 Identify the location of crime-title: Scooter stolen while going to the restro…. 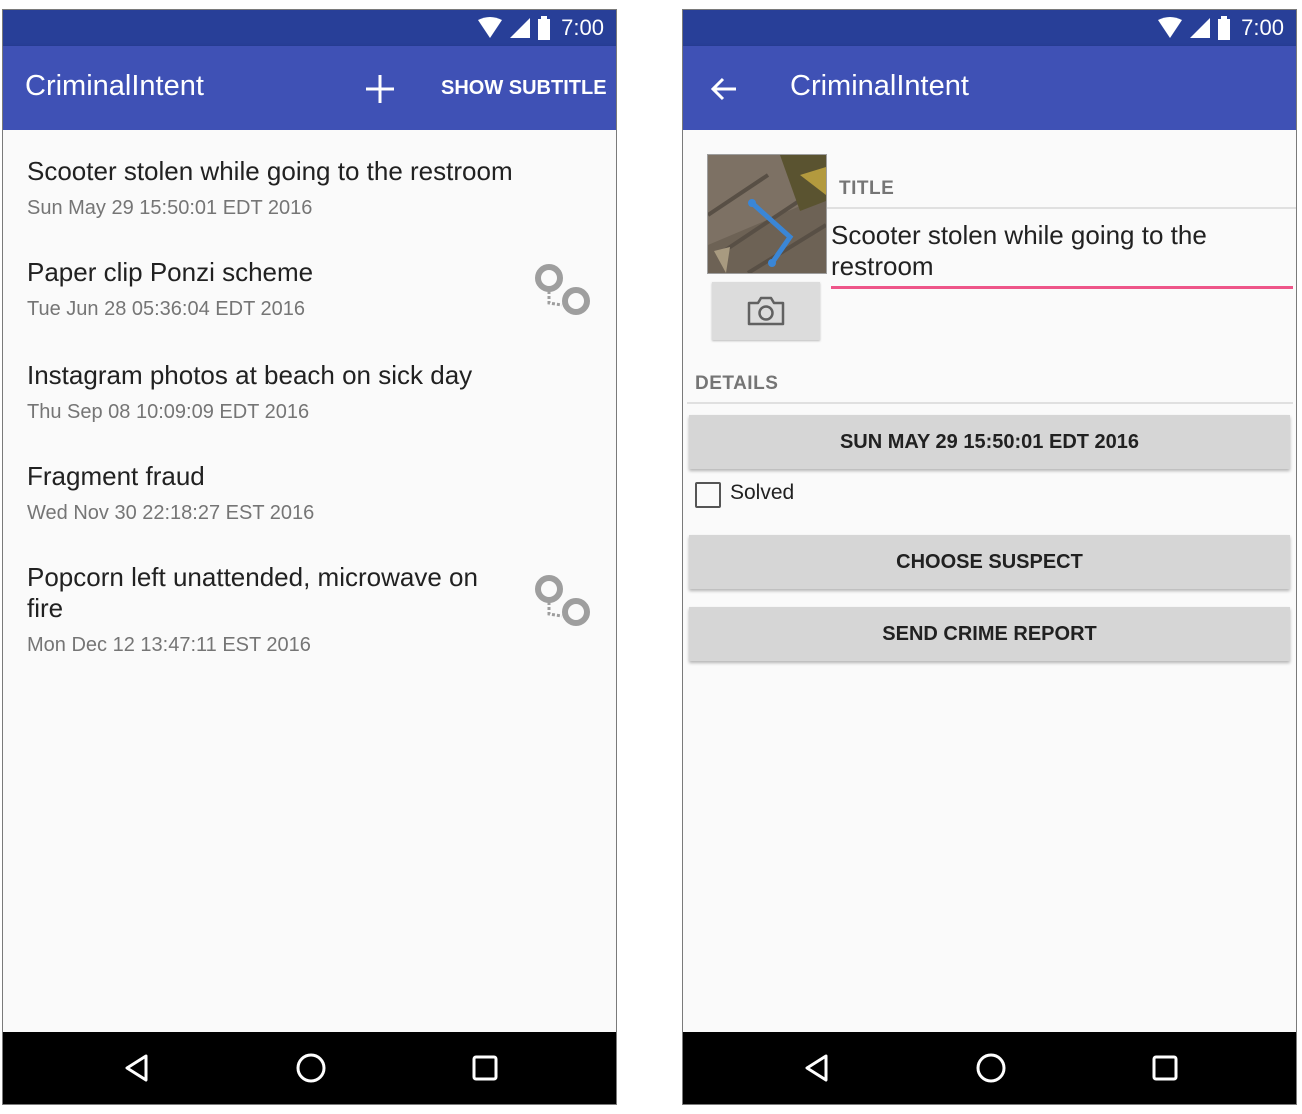
(270, 171).